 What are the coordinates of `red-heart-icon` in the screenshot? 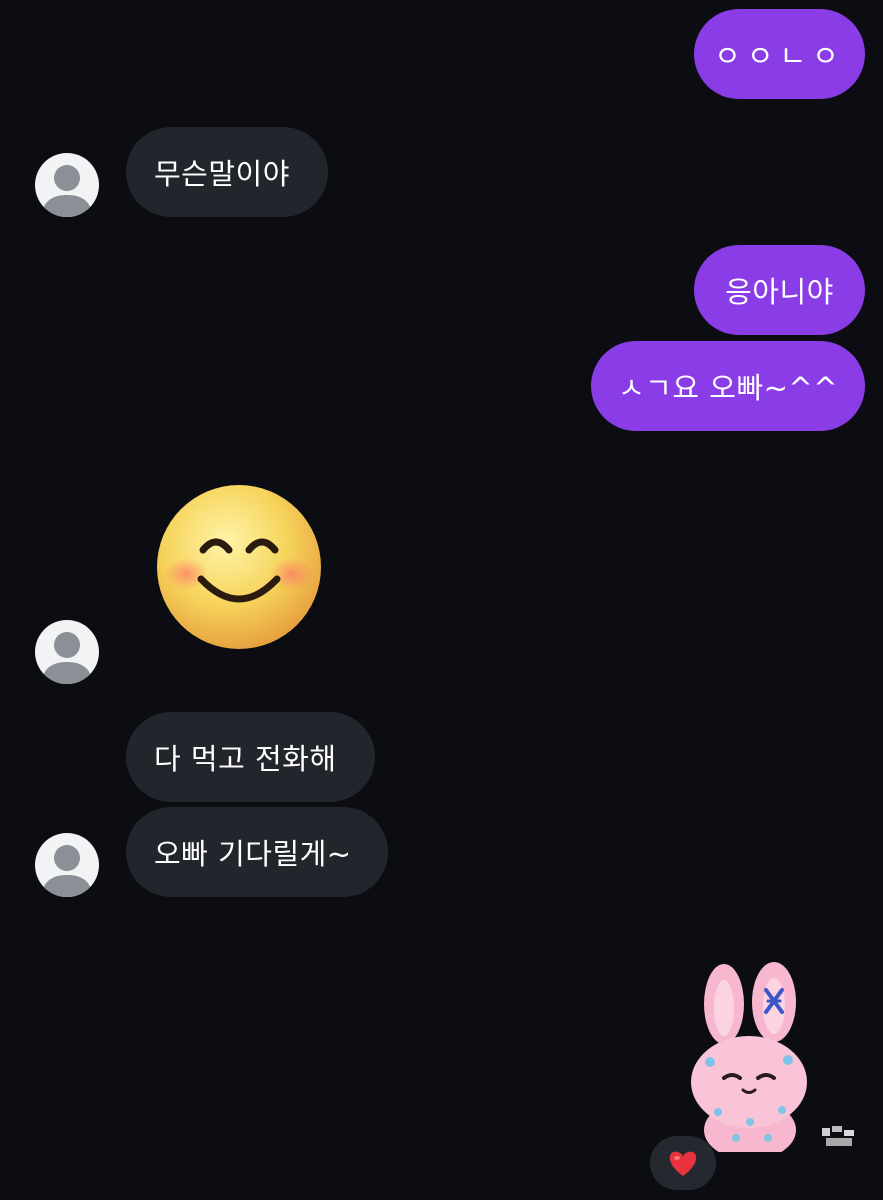 It's located at (683, 1163).